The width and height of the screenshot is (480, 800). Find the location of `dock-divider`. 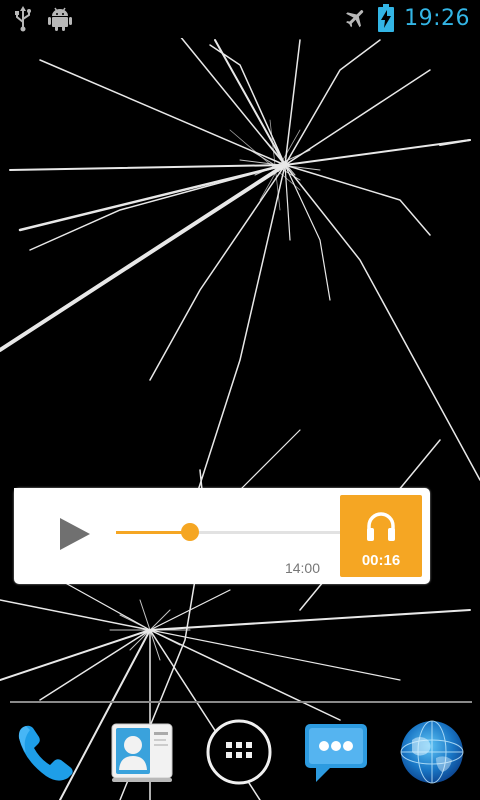

dock-divider is located at coordinates (241, 702).